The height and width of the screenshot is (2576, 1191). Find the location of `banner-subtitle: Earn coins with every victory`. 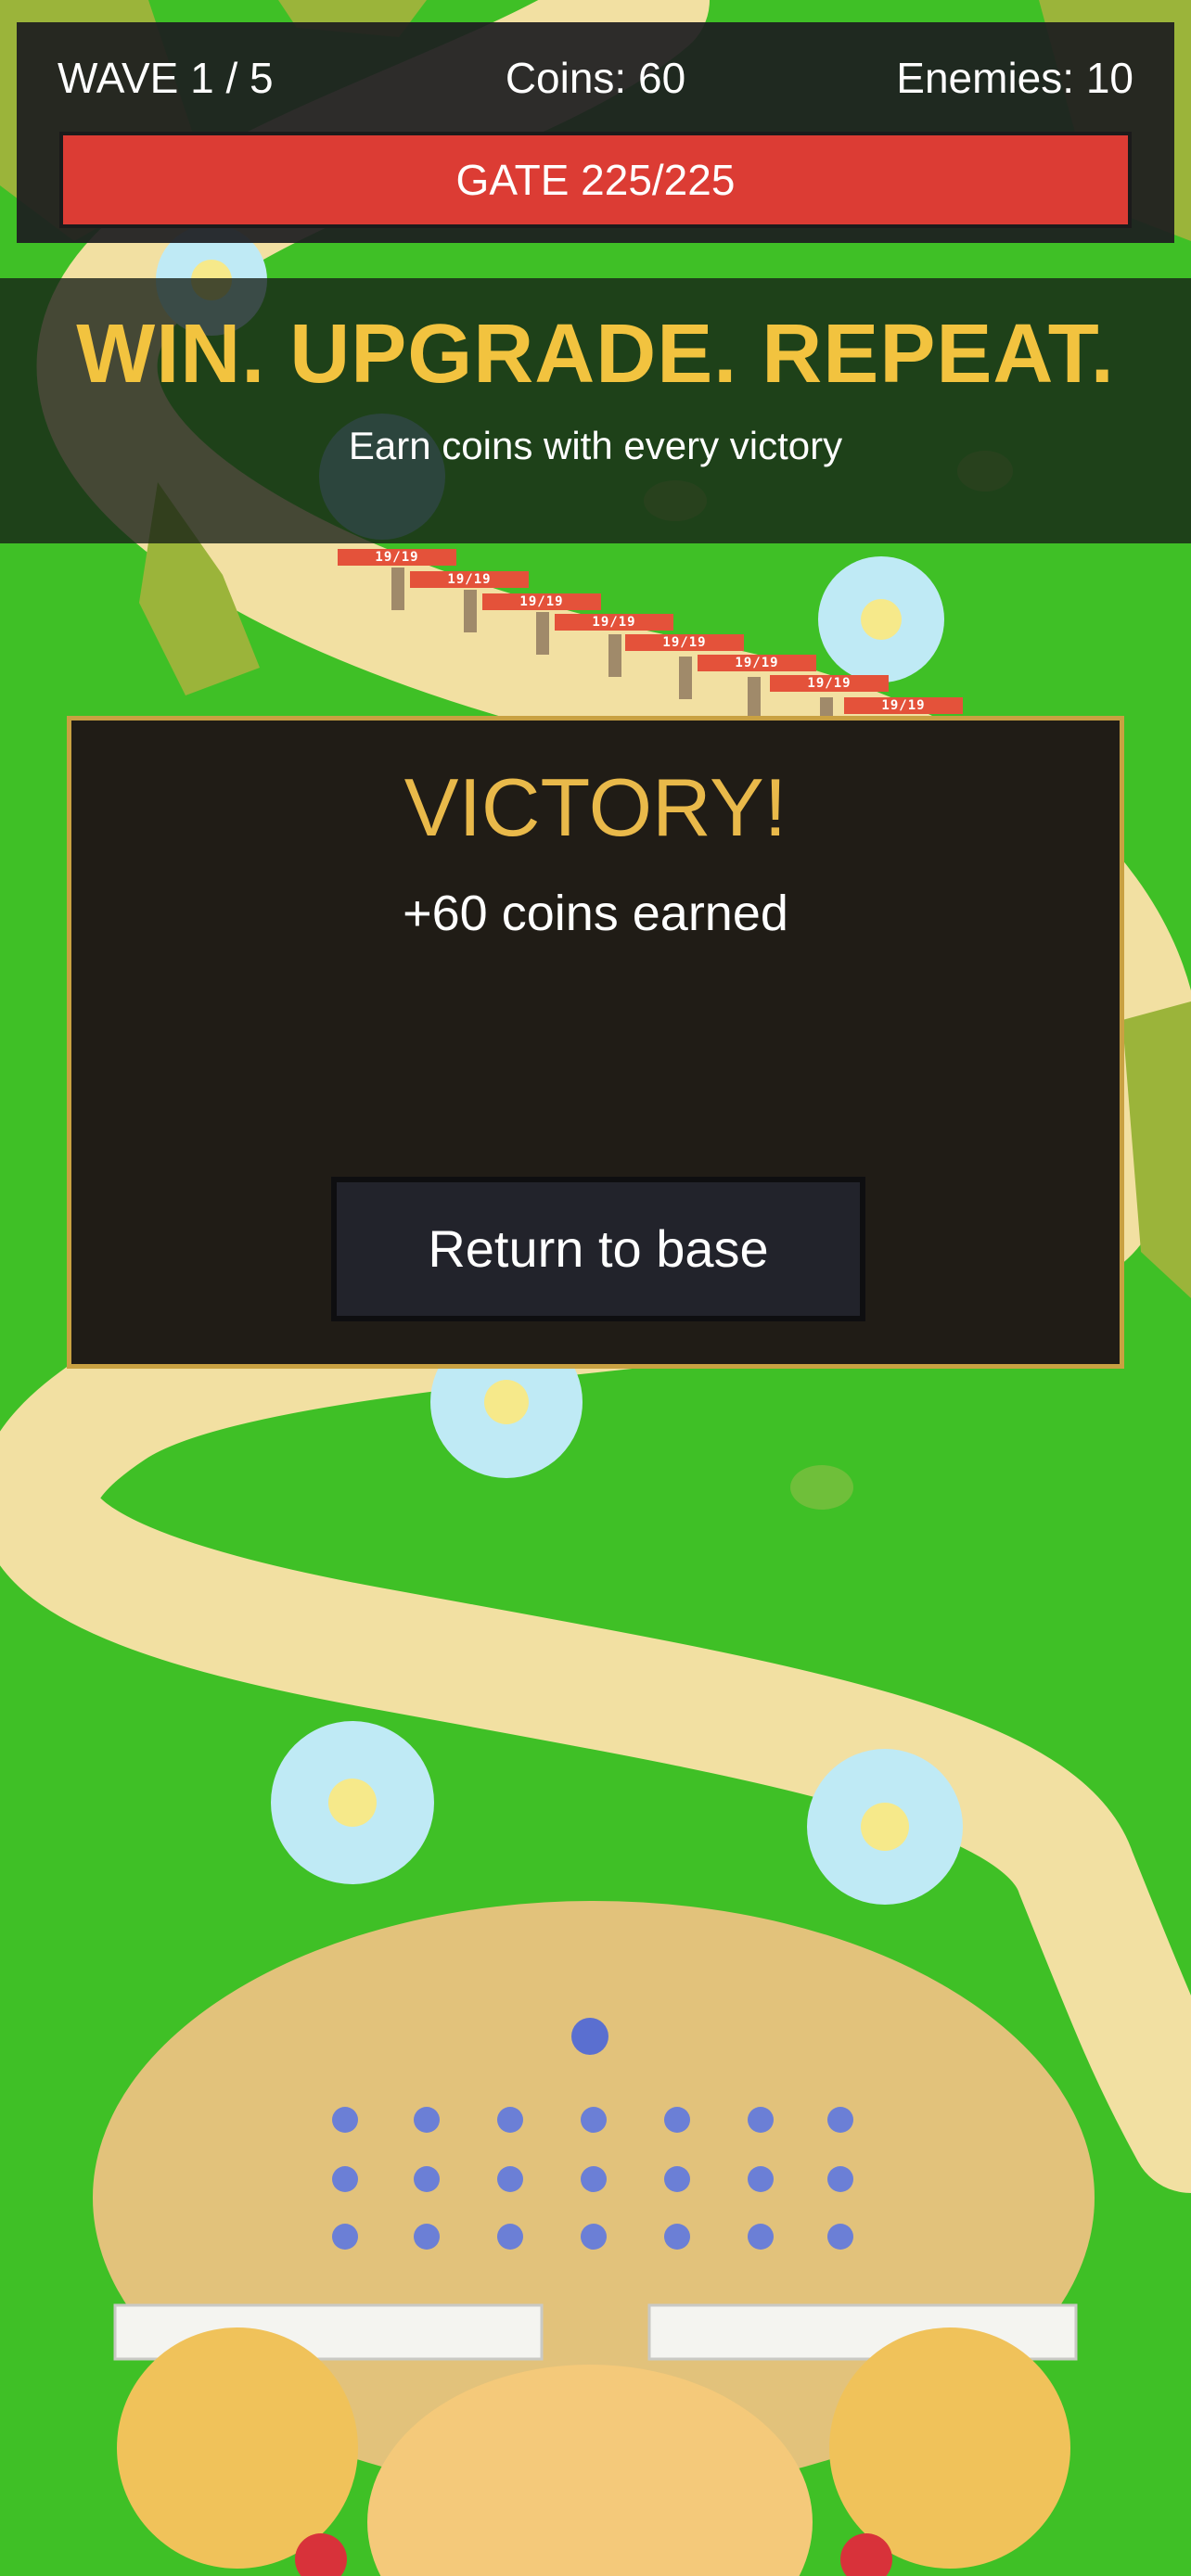

banner-subtitle: Earn coins with every victory is located at coordinates (595, 445).